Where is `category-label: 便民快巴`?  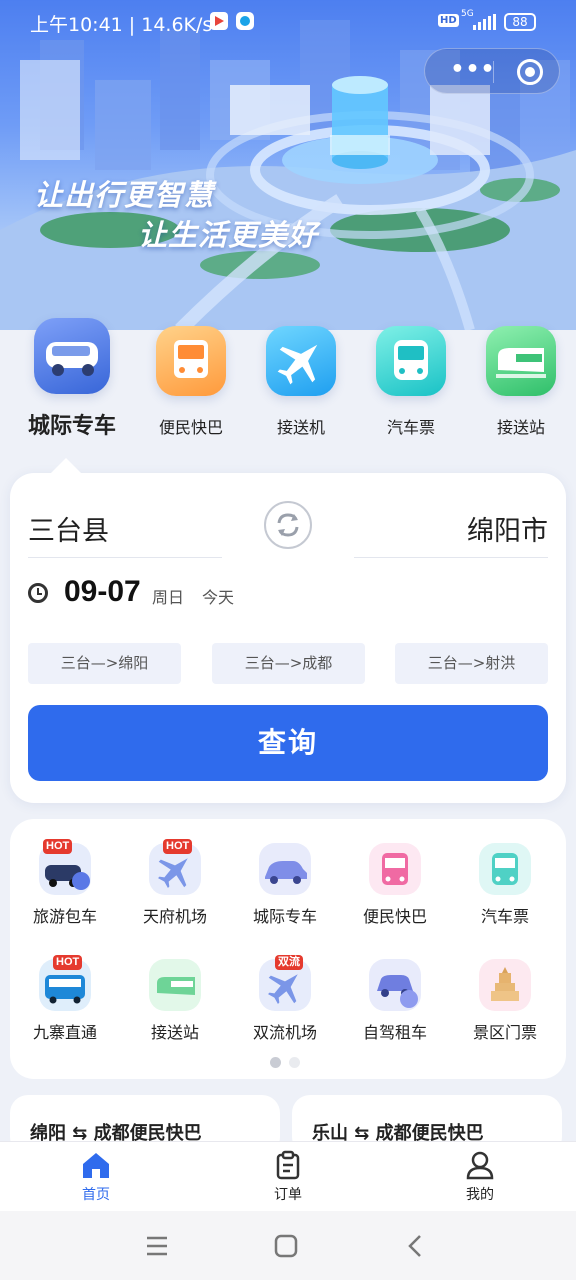
category-label: 便民快巴 is located at coordinates (190, 427).